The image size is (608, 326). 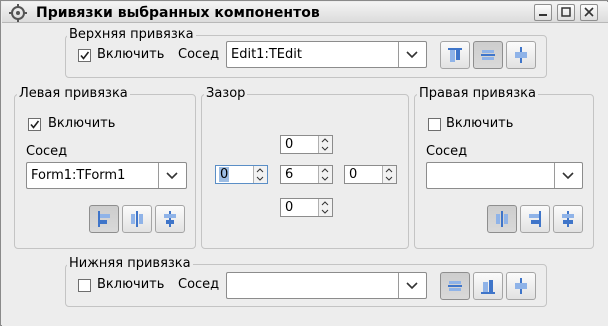 I want to click on maximize-button, so click(x=566, y=12).